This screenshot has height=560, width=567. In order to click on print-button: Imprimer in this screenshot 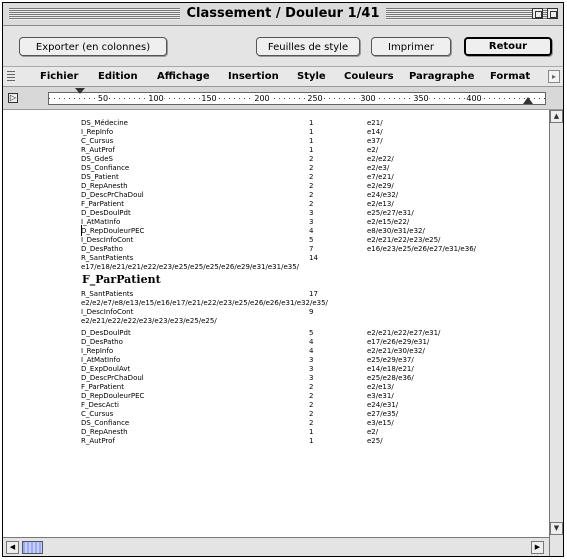, I will do `click(411, 46)`.